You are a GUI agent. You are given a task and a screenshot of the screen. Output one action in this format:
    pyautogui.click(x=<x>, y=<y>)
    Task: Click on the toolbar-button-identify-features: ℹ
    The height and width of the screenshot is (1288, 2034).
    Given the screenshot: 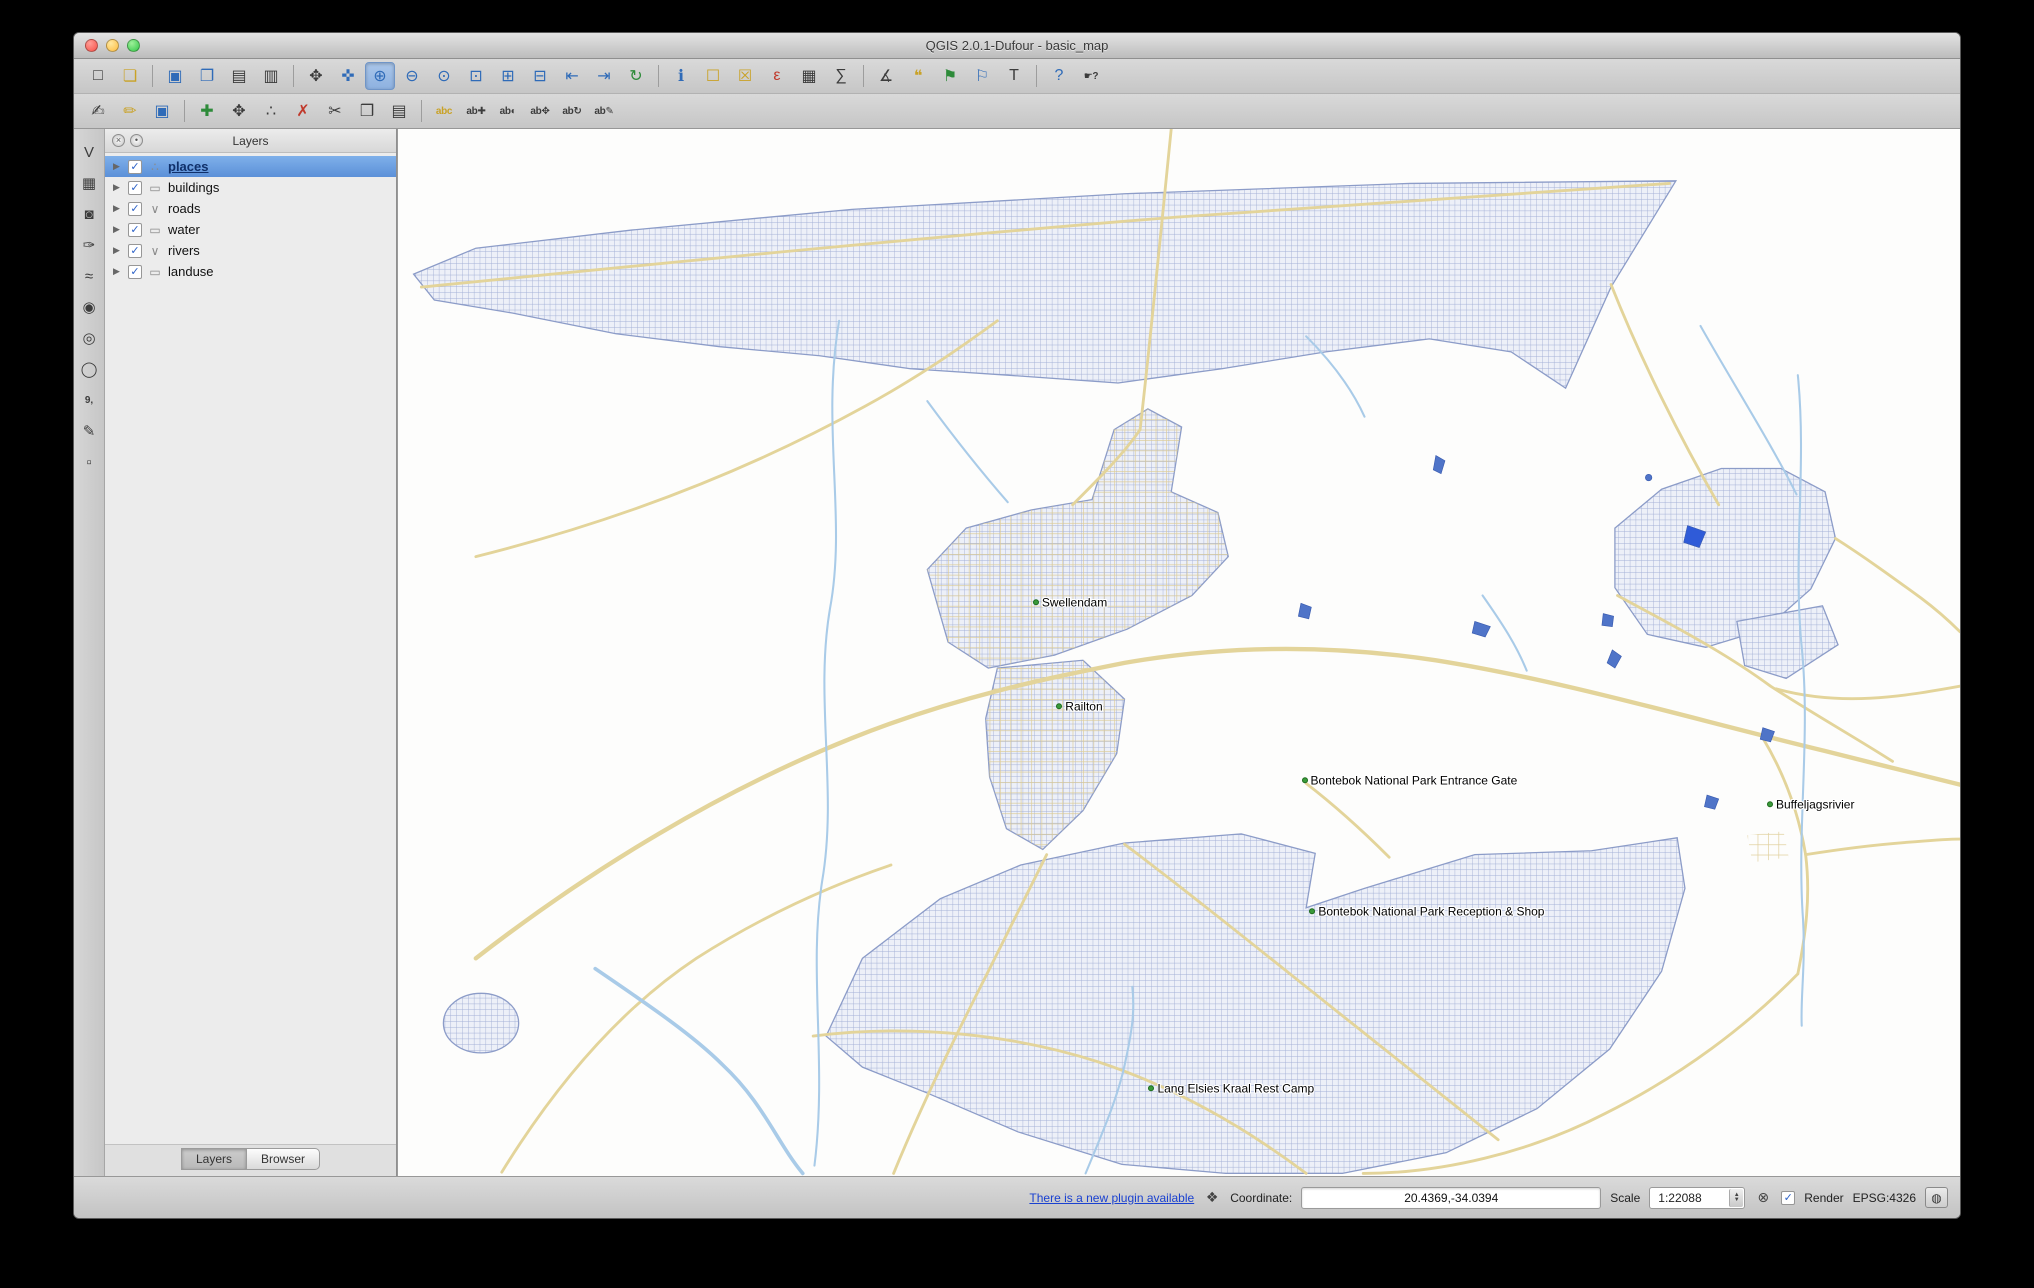 What is the action you would take?
    pyautogui.click(x=681, y=76)
    